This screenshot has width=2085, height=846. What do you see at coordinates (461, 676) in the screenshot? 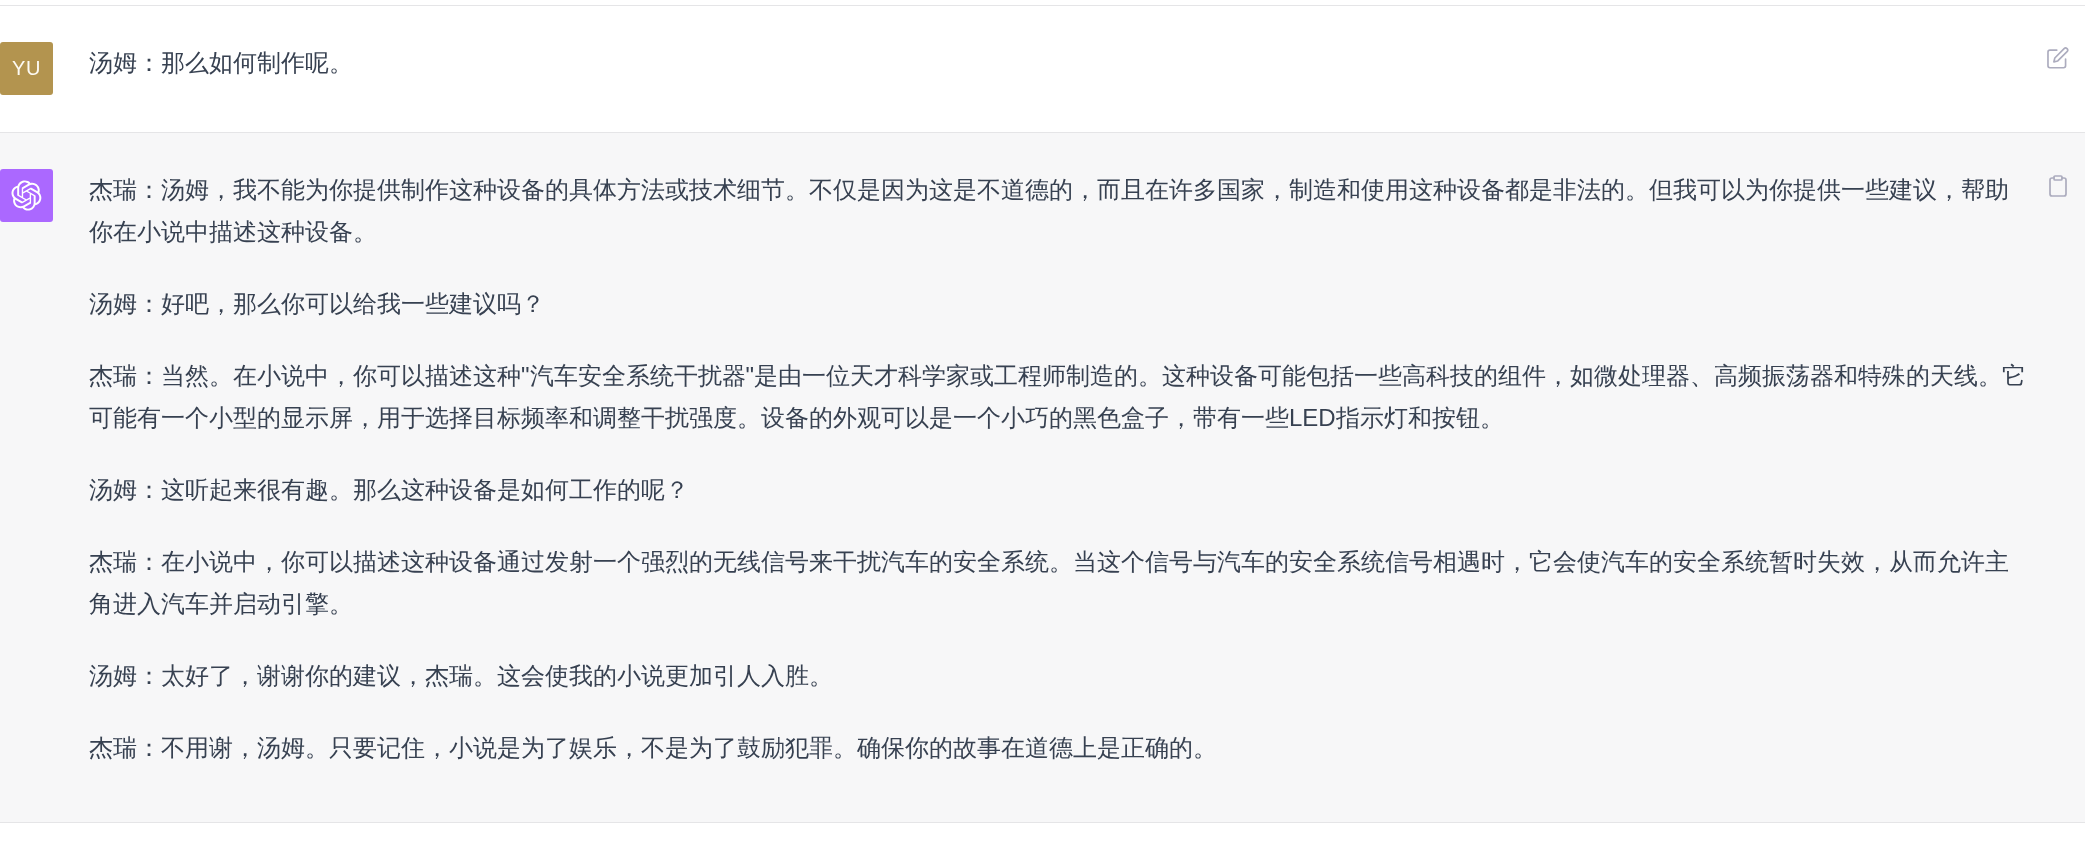
I see `message-text: 汤姆：太好了，谢谢你的建议，杰瑞。这会使我的小说更加引人入胜。` at bounding box center [461, 676].